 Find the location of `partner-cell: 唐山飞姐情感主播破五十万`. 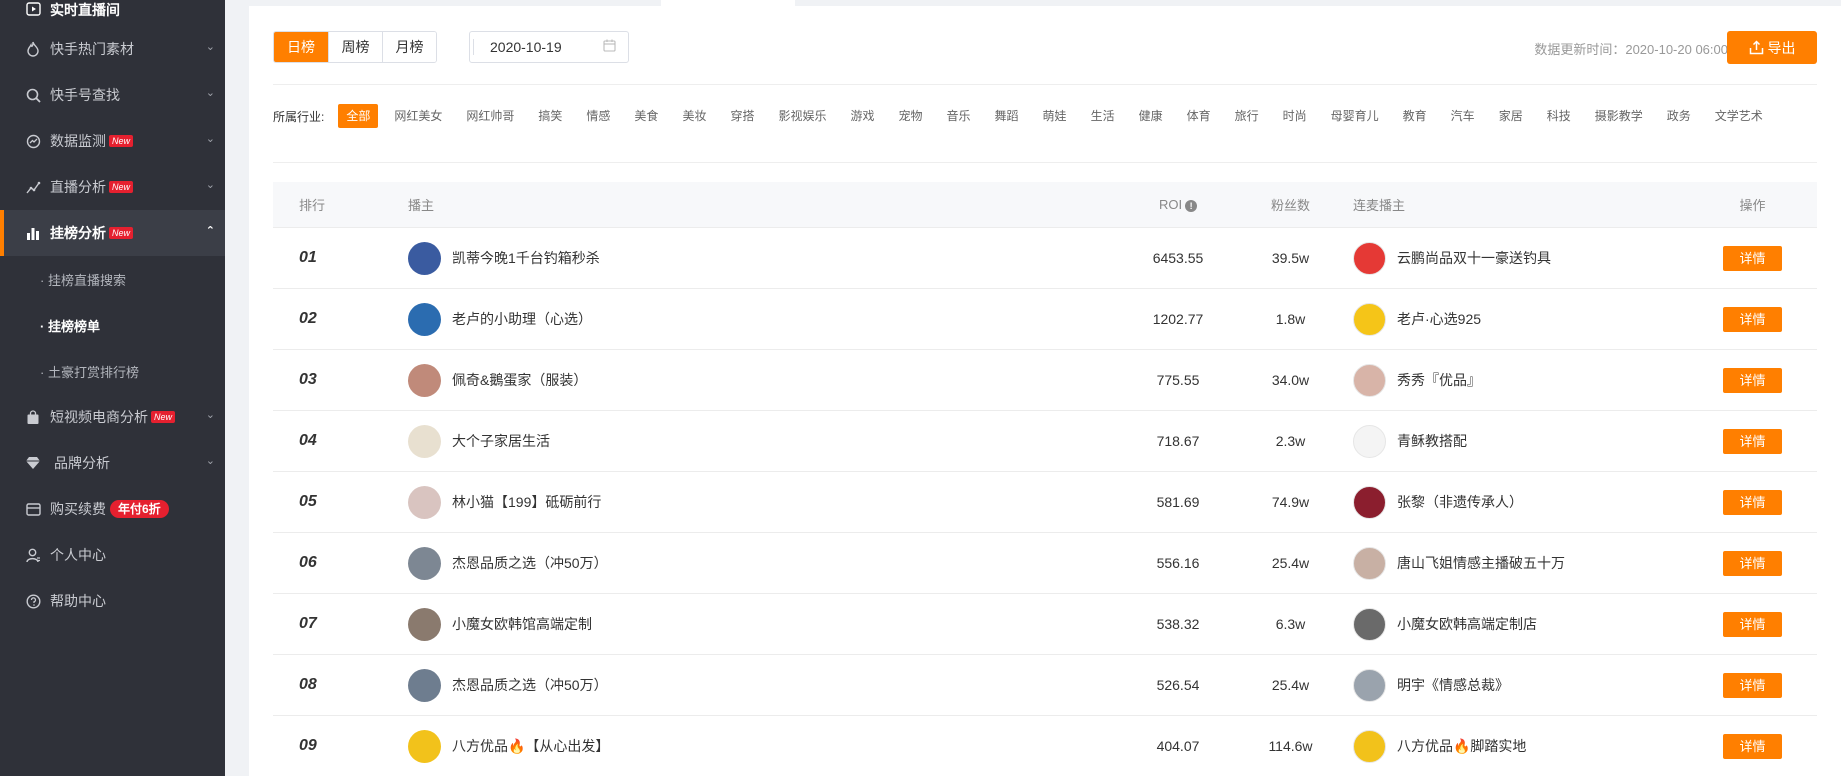

partner-cell: 唐山飞姐情感主播破五十万 is located at coordinates (1513, 563).